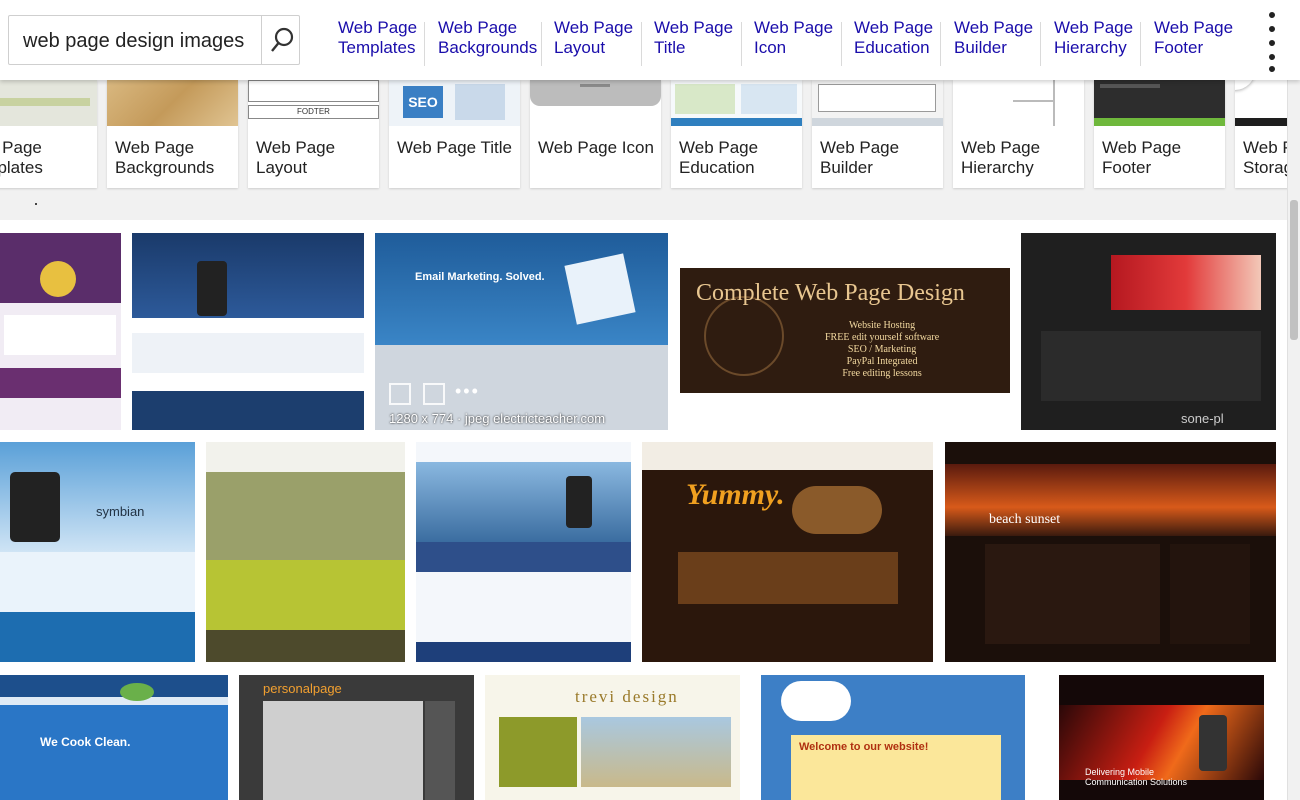 This screenshot has height=800, width=1300. What do you see at coordinates (1294, 270) in the screenshot?
I see `scrollbar-thumb` at bounding box center [1294, 270].